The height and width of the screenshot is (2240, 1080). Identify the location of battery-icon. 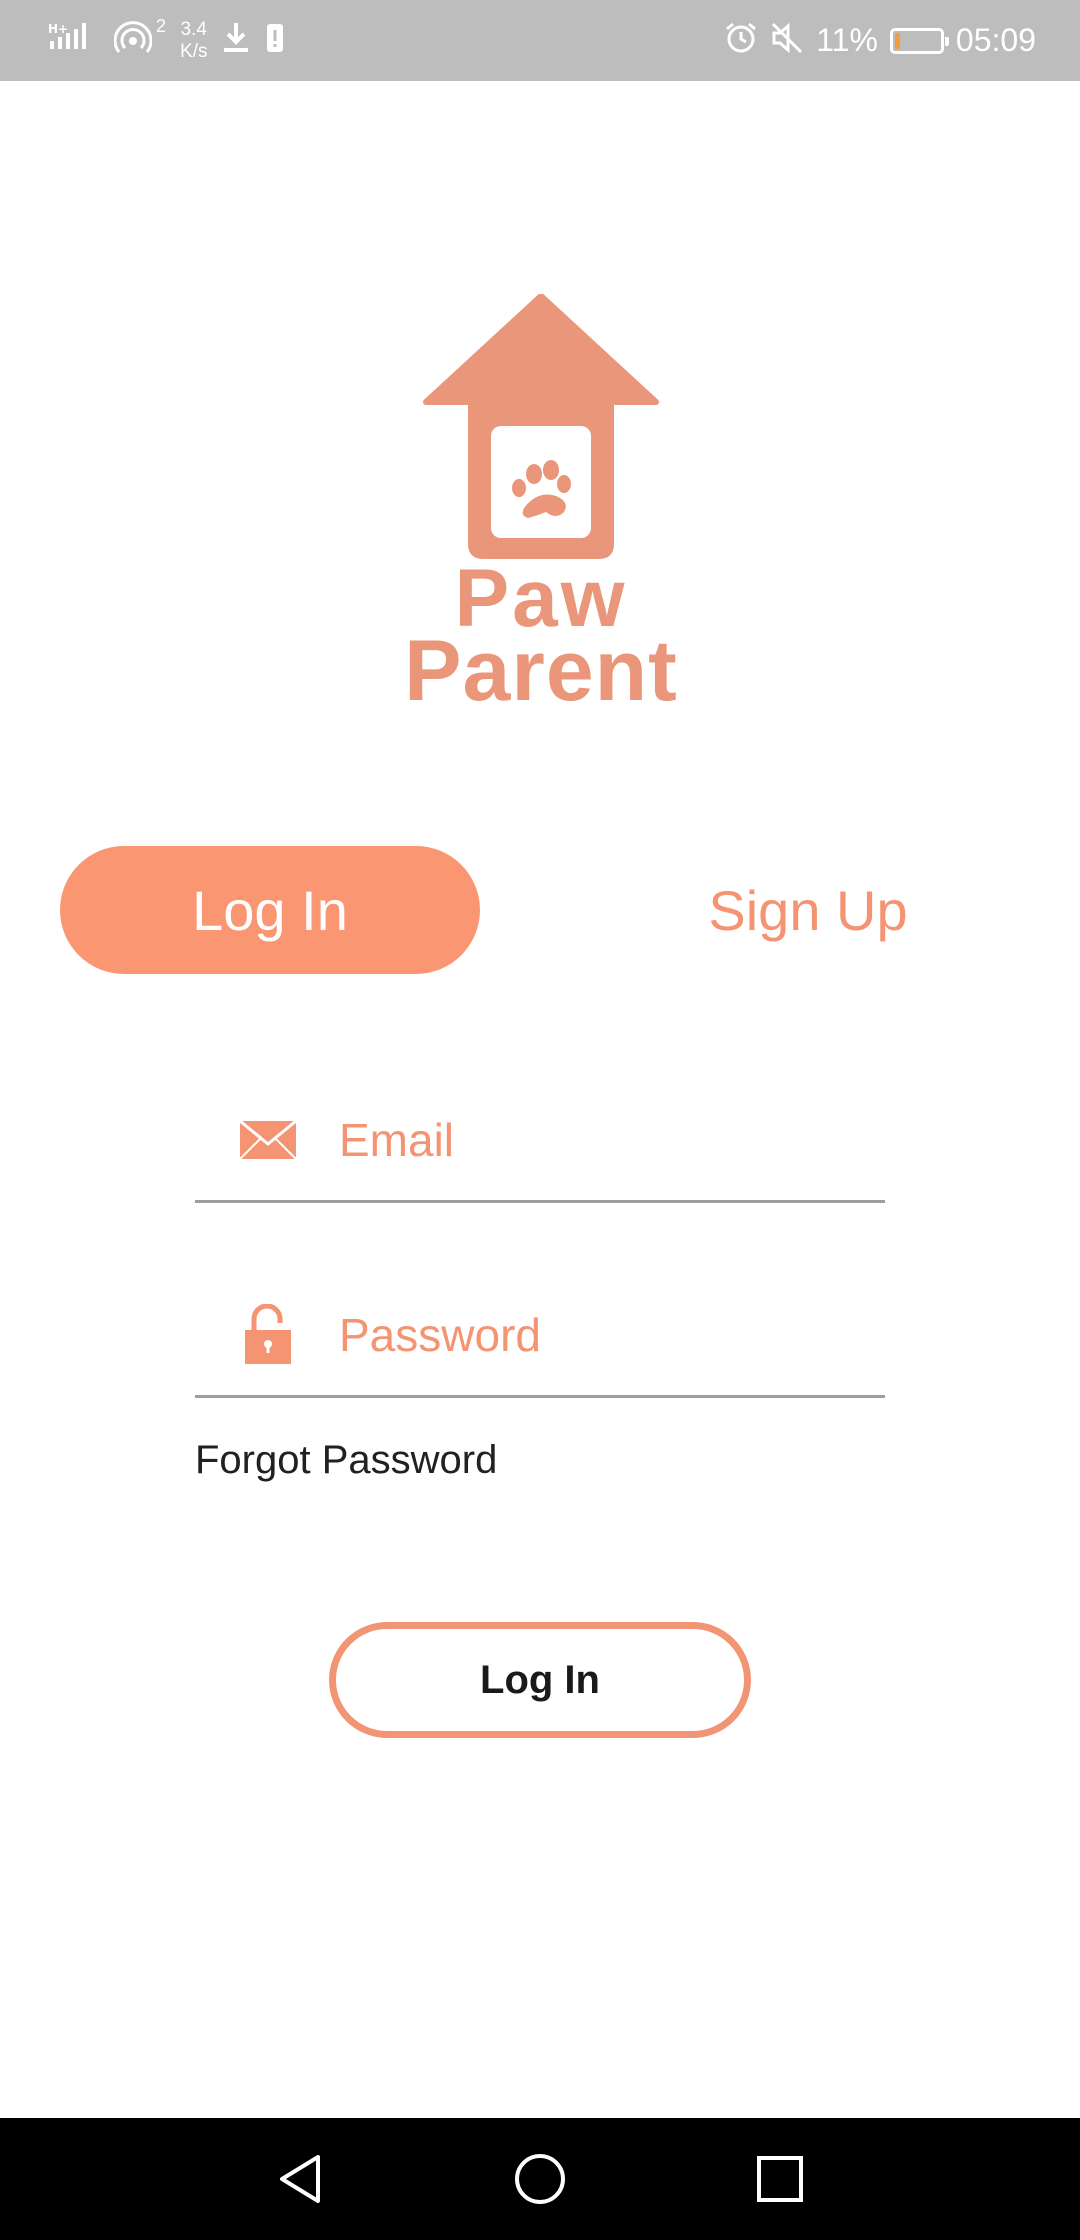
(919, 40).